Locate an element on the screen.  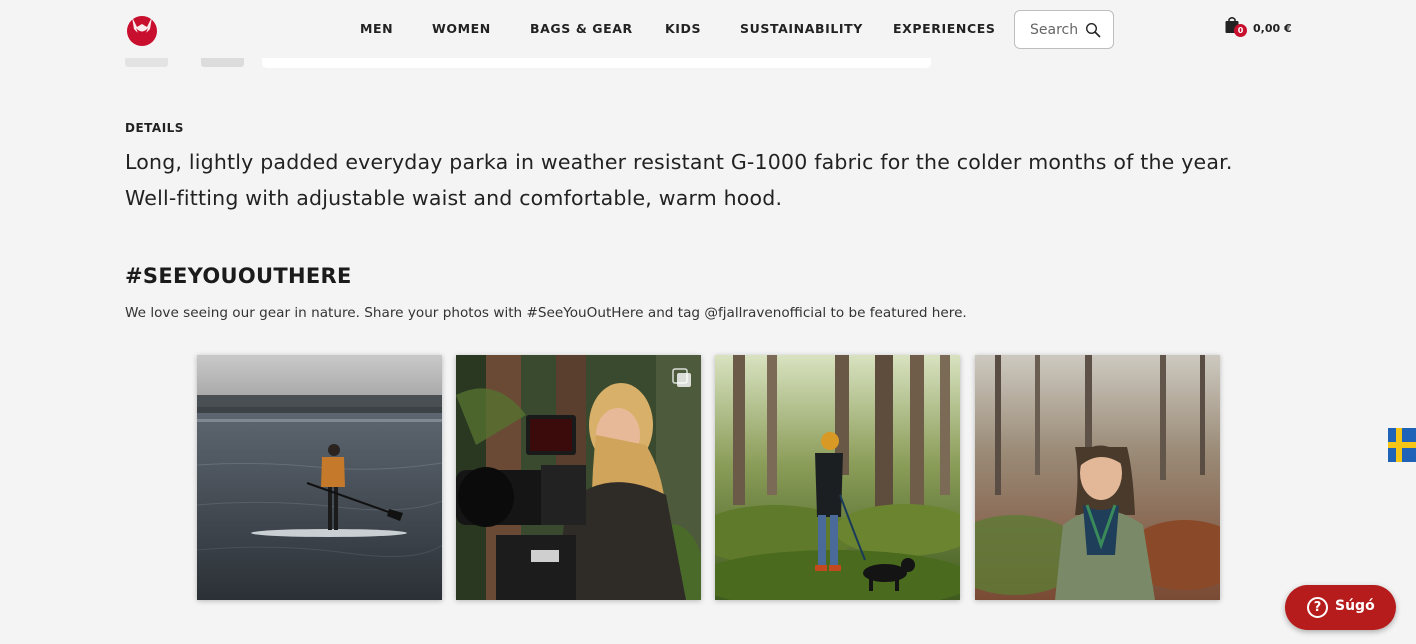
help-button: ? Súgó is located at coordinates (1340, 607).